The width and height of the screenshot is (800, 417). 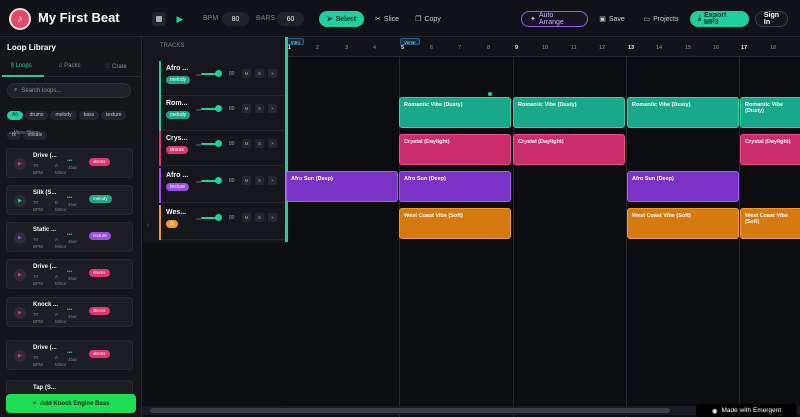 I want to click on select-tool-button: ➤ Select, so click(x=341, y=19).